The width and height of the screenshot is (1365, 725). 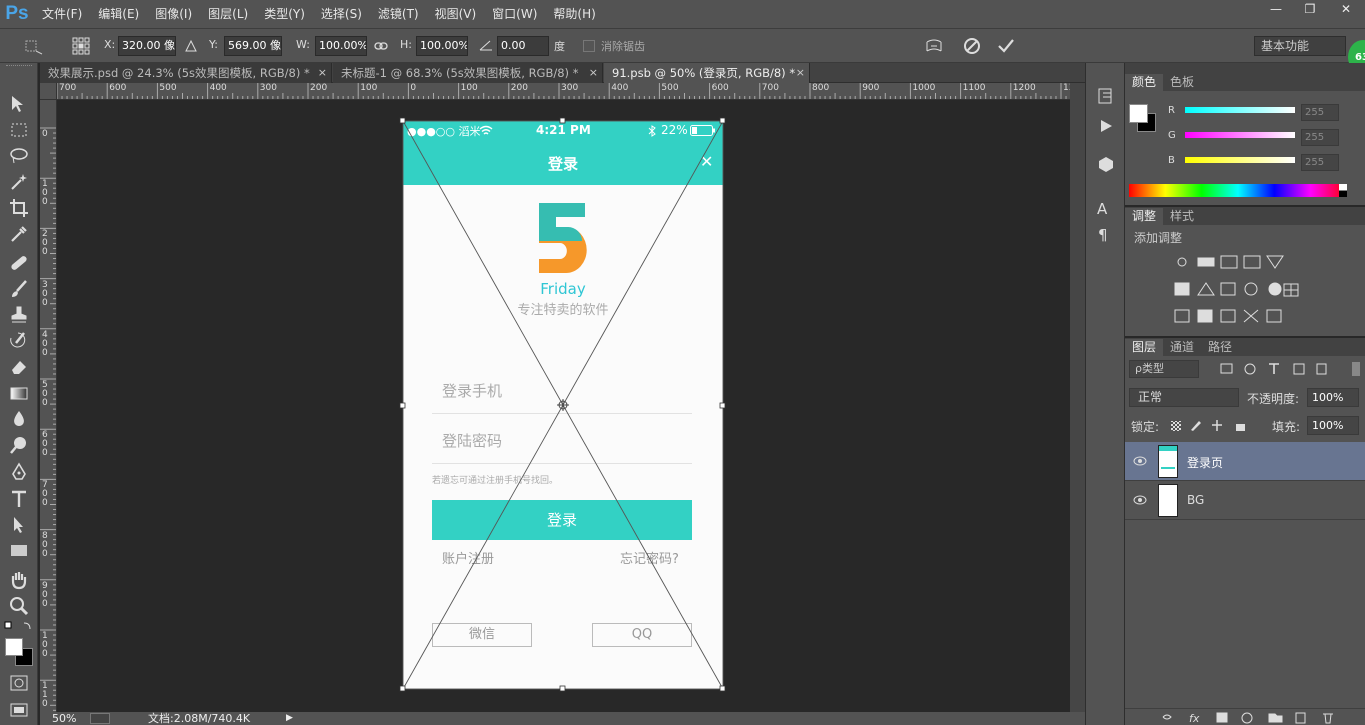 What do you see at coordinates (972, 46) in the screenshot?
I see `cancel-transform-icon` at bounding box center [972, 46].